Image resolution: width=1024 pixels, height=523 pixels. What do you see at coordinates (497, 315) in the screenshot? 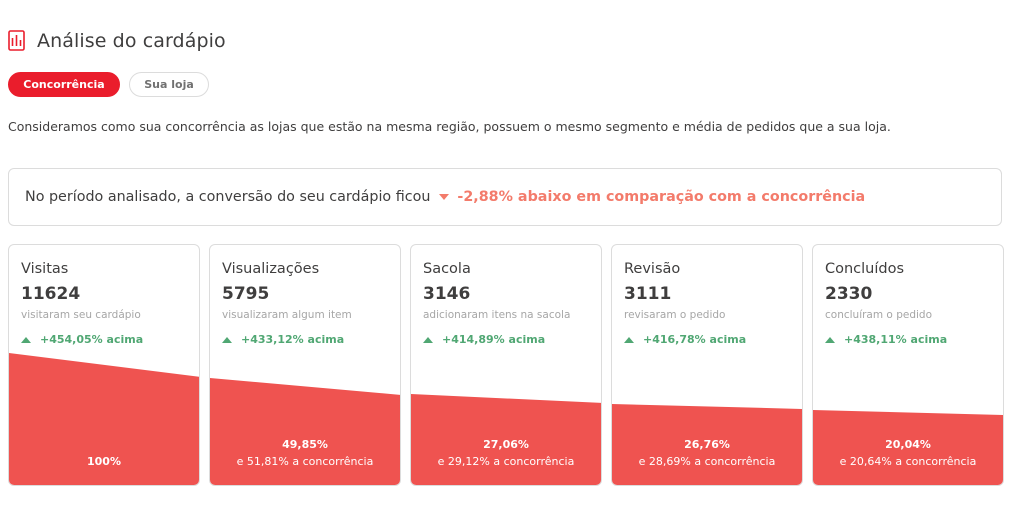
I see `card-subtitle: adicionaram itens na sacola` at bounding box center [497, 315].